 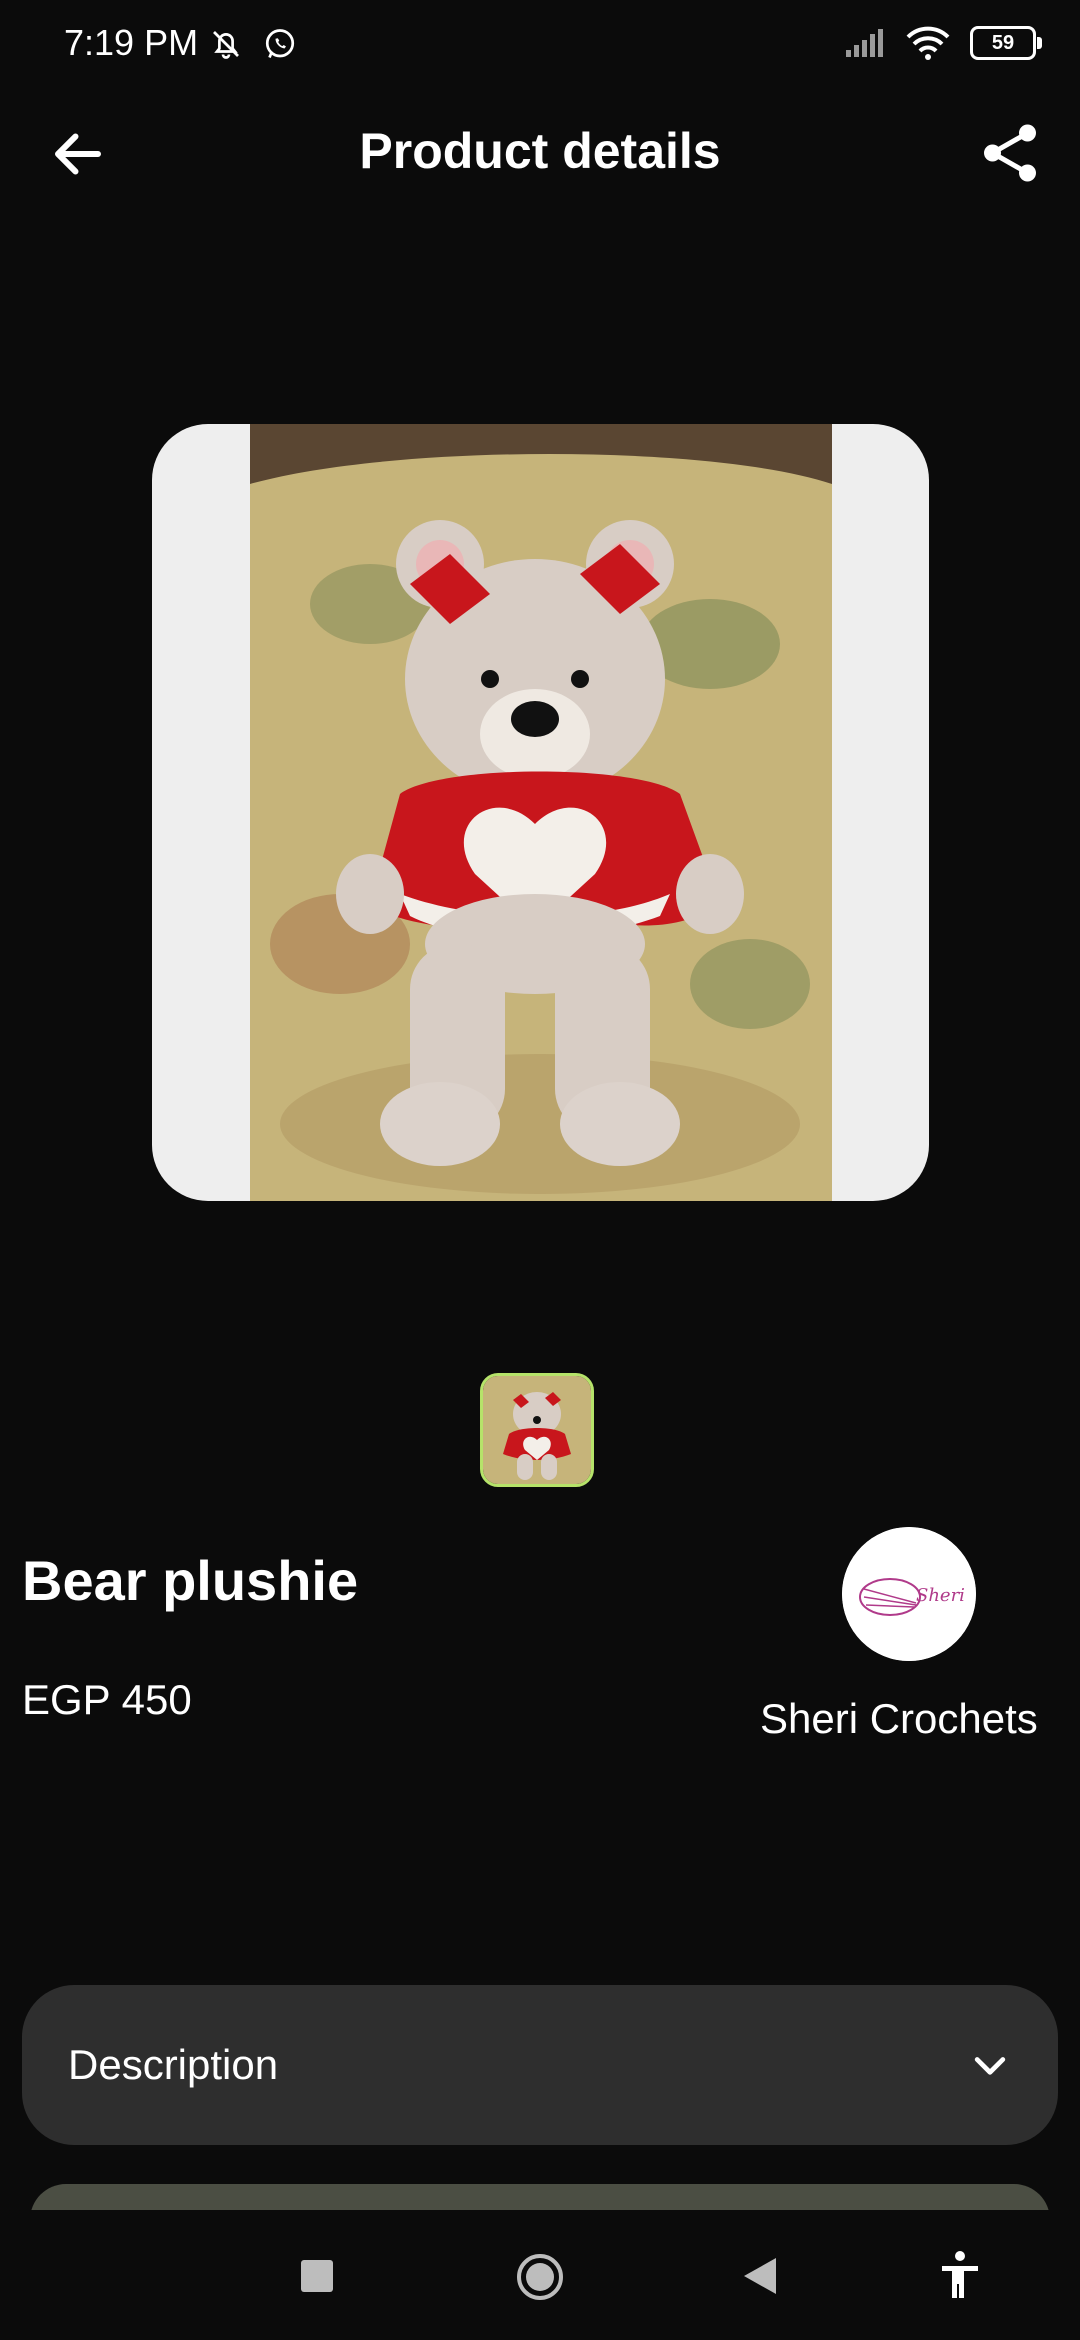 I want to click on product-thumbnail, so click(x=537, y=1430).